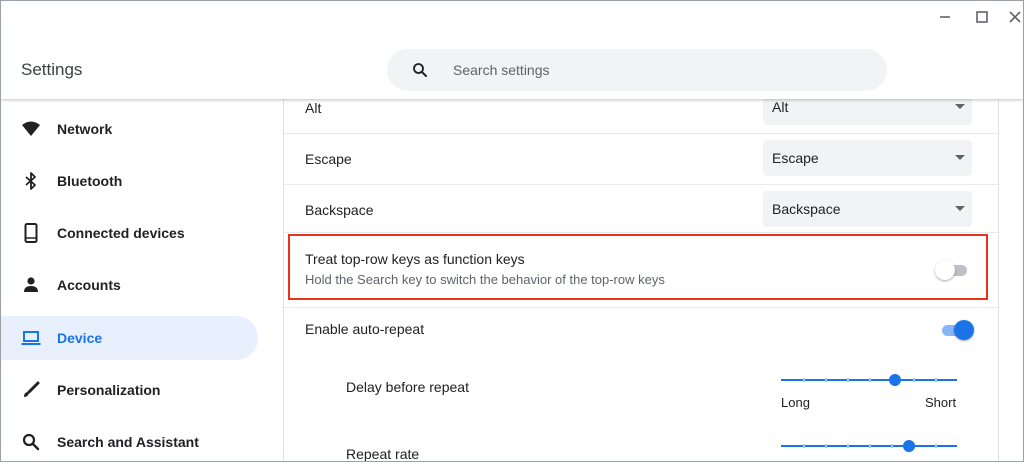 This screenshot has width=1024, height=462. I want to click on sidebar-item-label: Search and Assistant, so click(128, 442).